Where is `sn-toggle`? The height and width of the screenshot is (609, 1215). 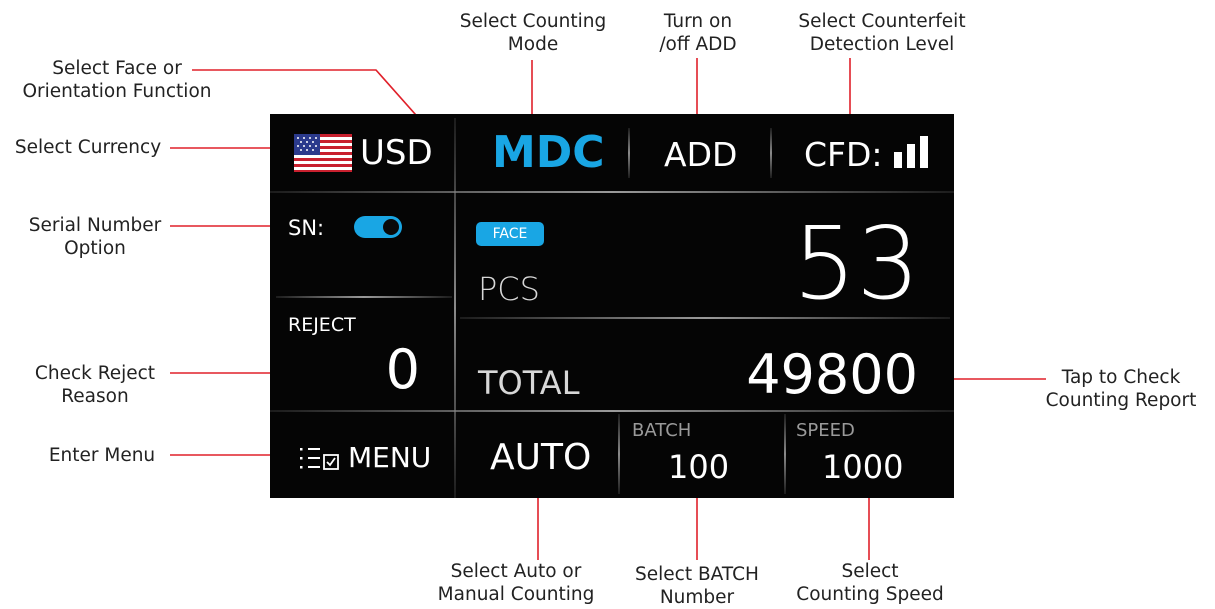 sn-toggle is located at coordinates (378, 227).